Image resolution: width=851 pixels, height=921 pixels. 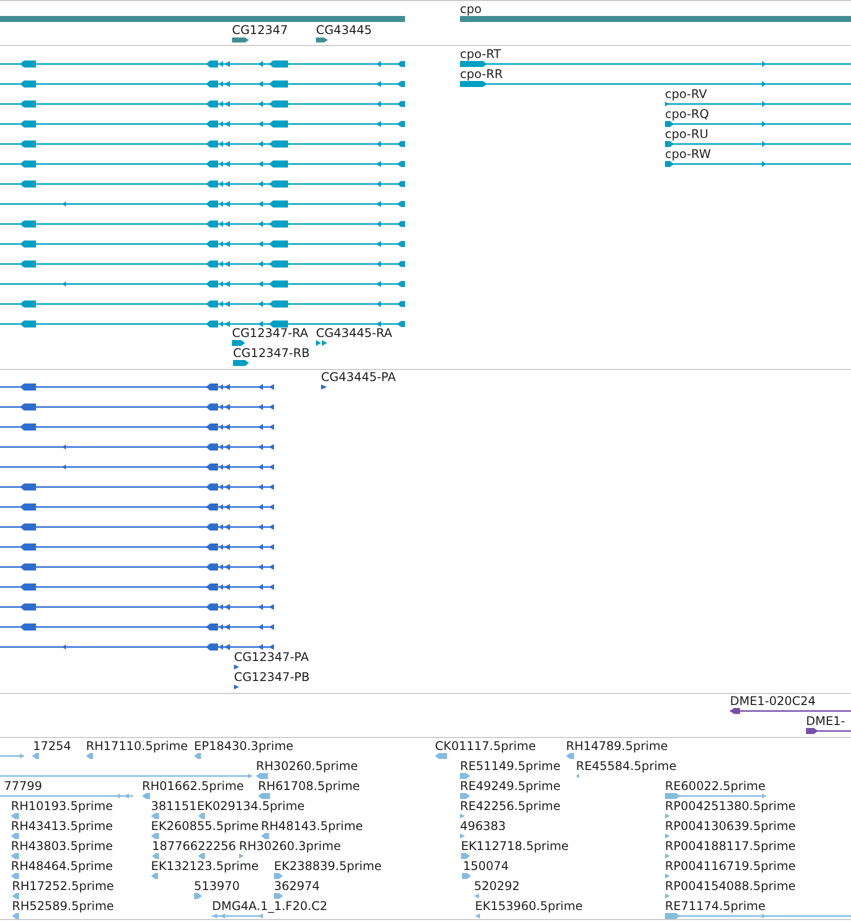 What do you see at coordinates (62, 806) in the screenshot?
I see `feature-label: RH10193.5prime` at bounding box center [62, 806].